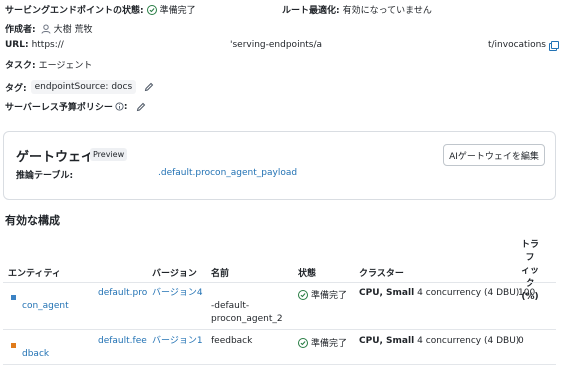 The image size is (567, 377). Describe the element at coordinates (20, 66) in the screenshot. I see `task-label: タスク:` at that location.